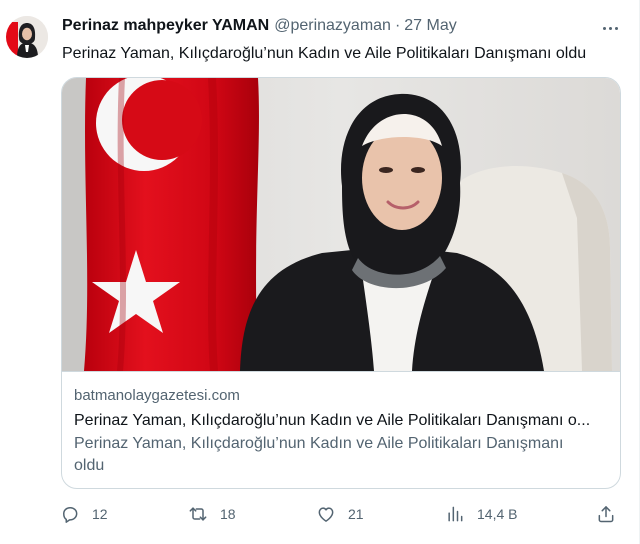  I want to click on tweet-date: 27 May, so click(430, 26).